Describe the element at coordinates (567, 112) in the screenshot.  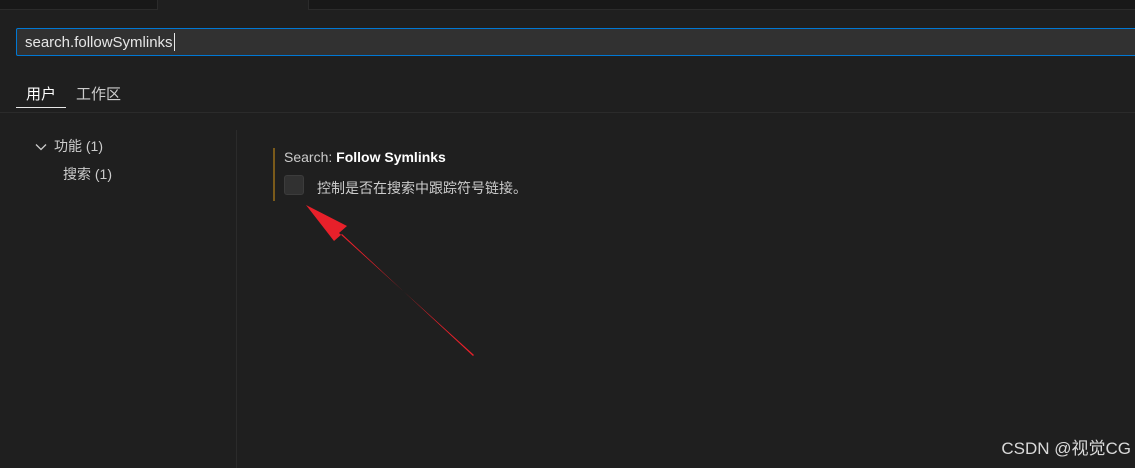
I see `tabs-divider` at that location.